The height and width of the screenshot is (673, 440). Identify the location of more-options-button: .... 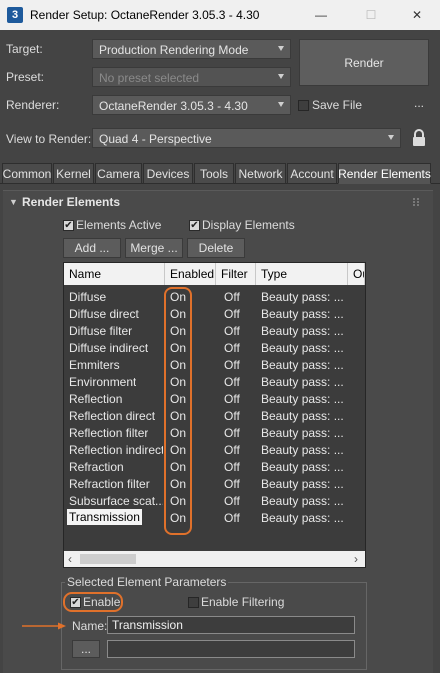
(419, 103).